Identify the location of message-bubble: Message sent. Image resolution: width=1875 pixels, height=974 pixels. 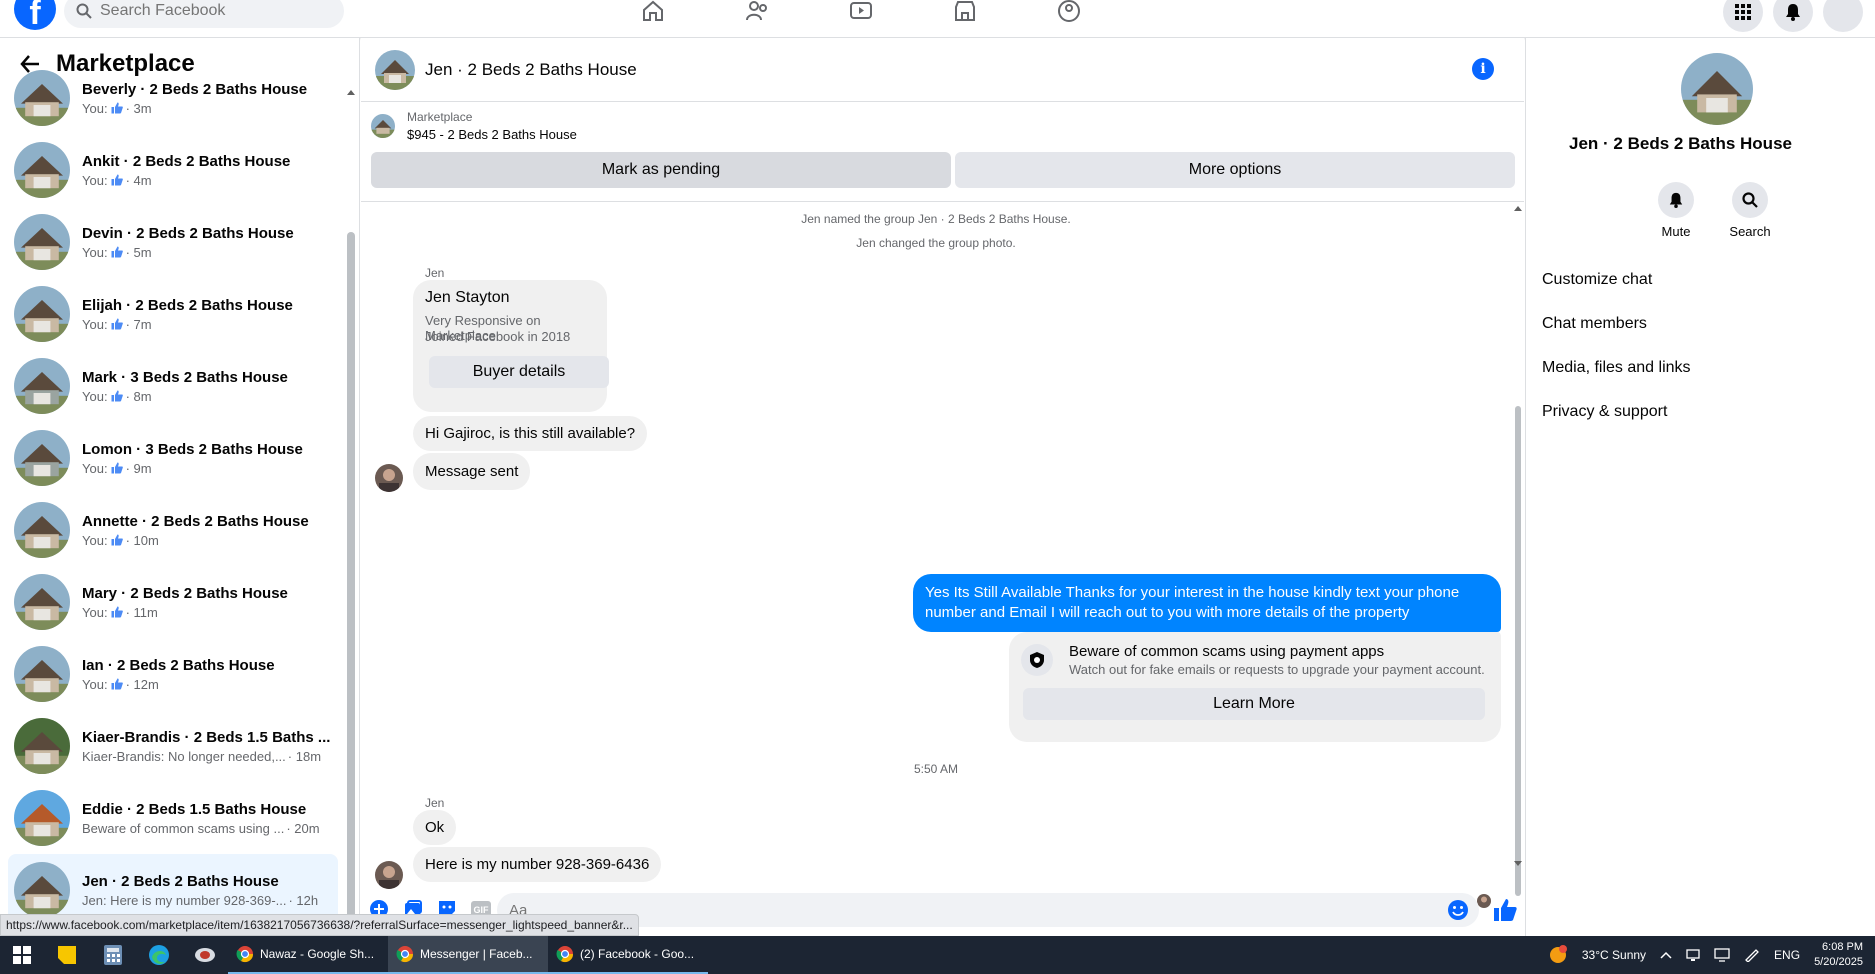
(472, 471).